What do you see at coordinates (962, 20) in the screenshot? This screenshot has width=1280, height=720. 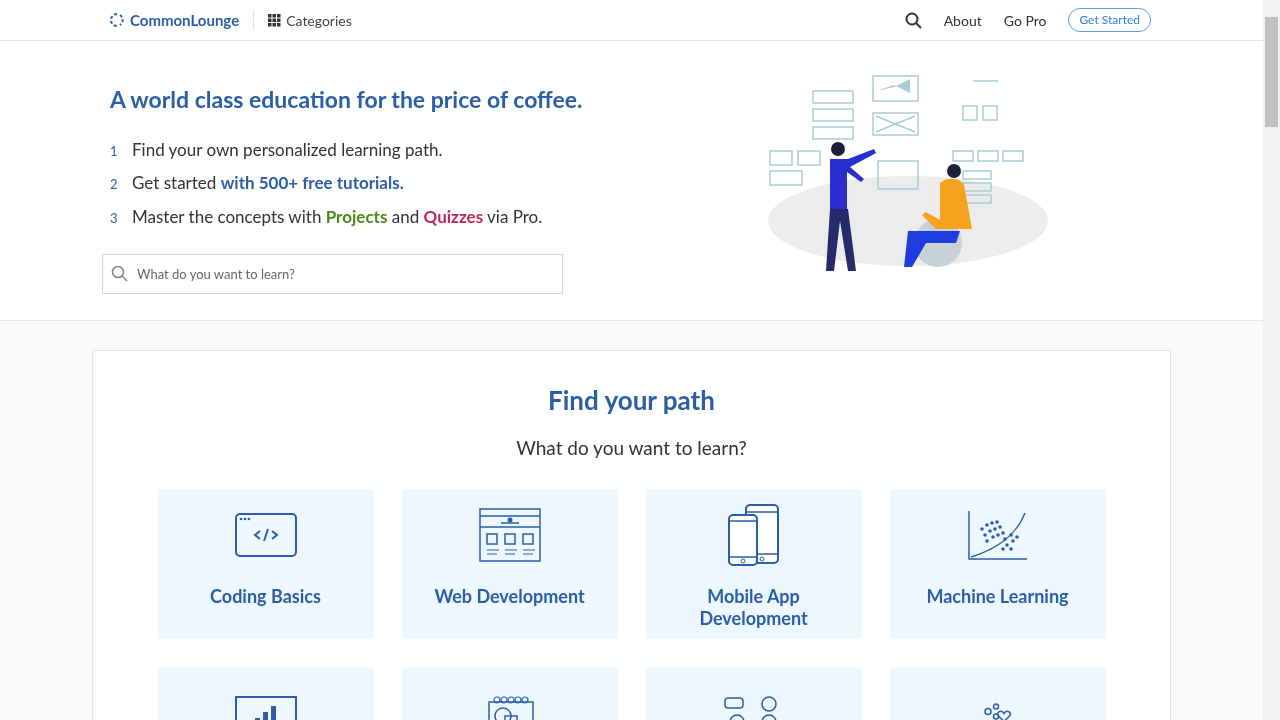 I see `nav-link: About` at bounding box center [962, 20].